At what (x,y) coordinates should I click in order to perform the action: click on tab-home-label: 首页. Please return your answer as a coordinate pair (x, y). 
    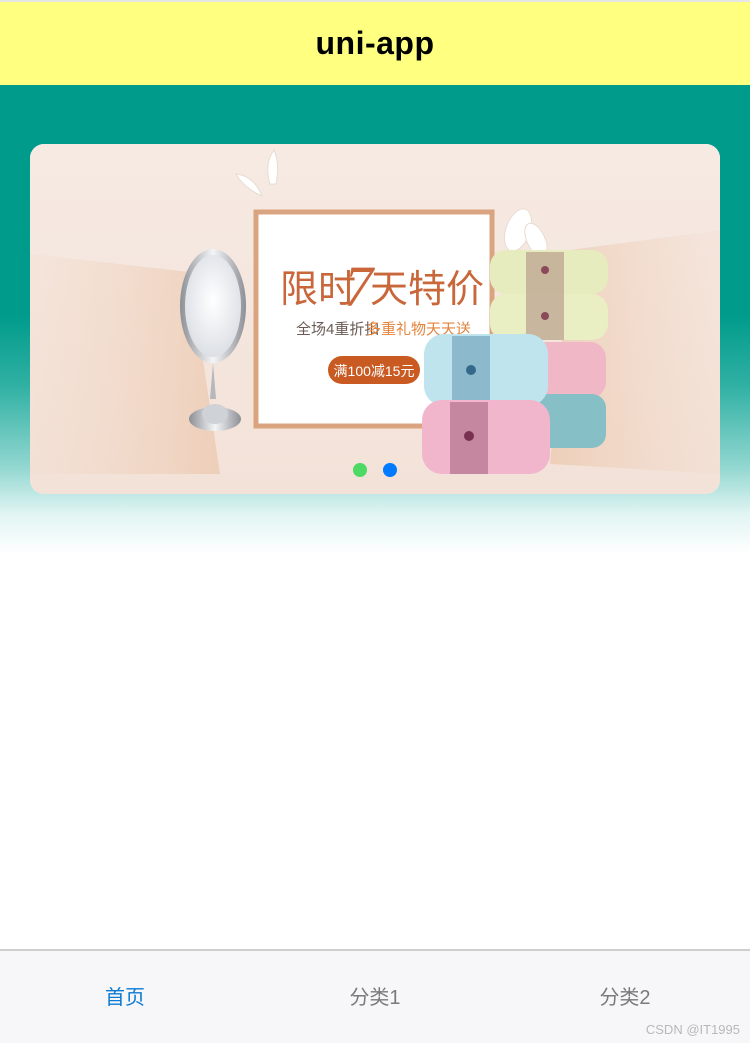
    Looking at the image, I should click on (125, 997).